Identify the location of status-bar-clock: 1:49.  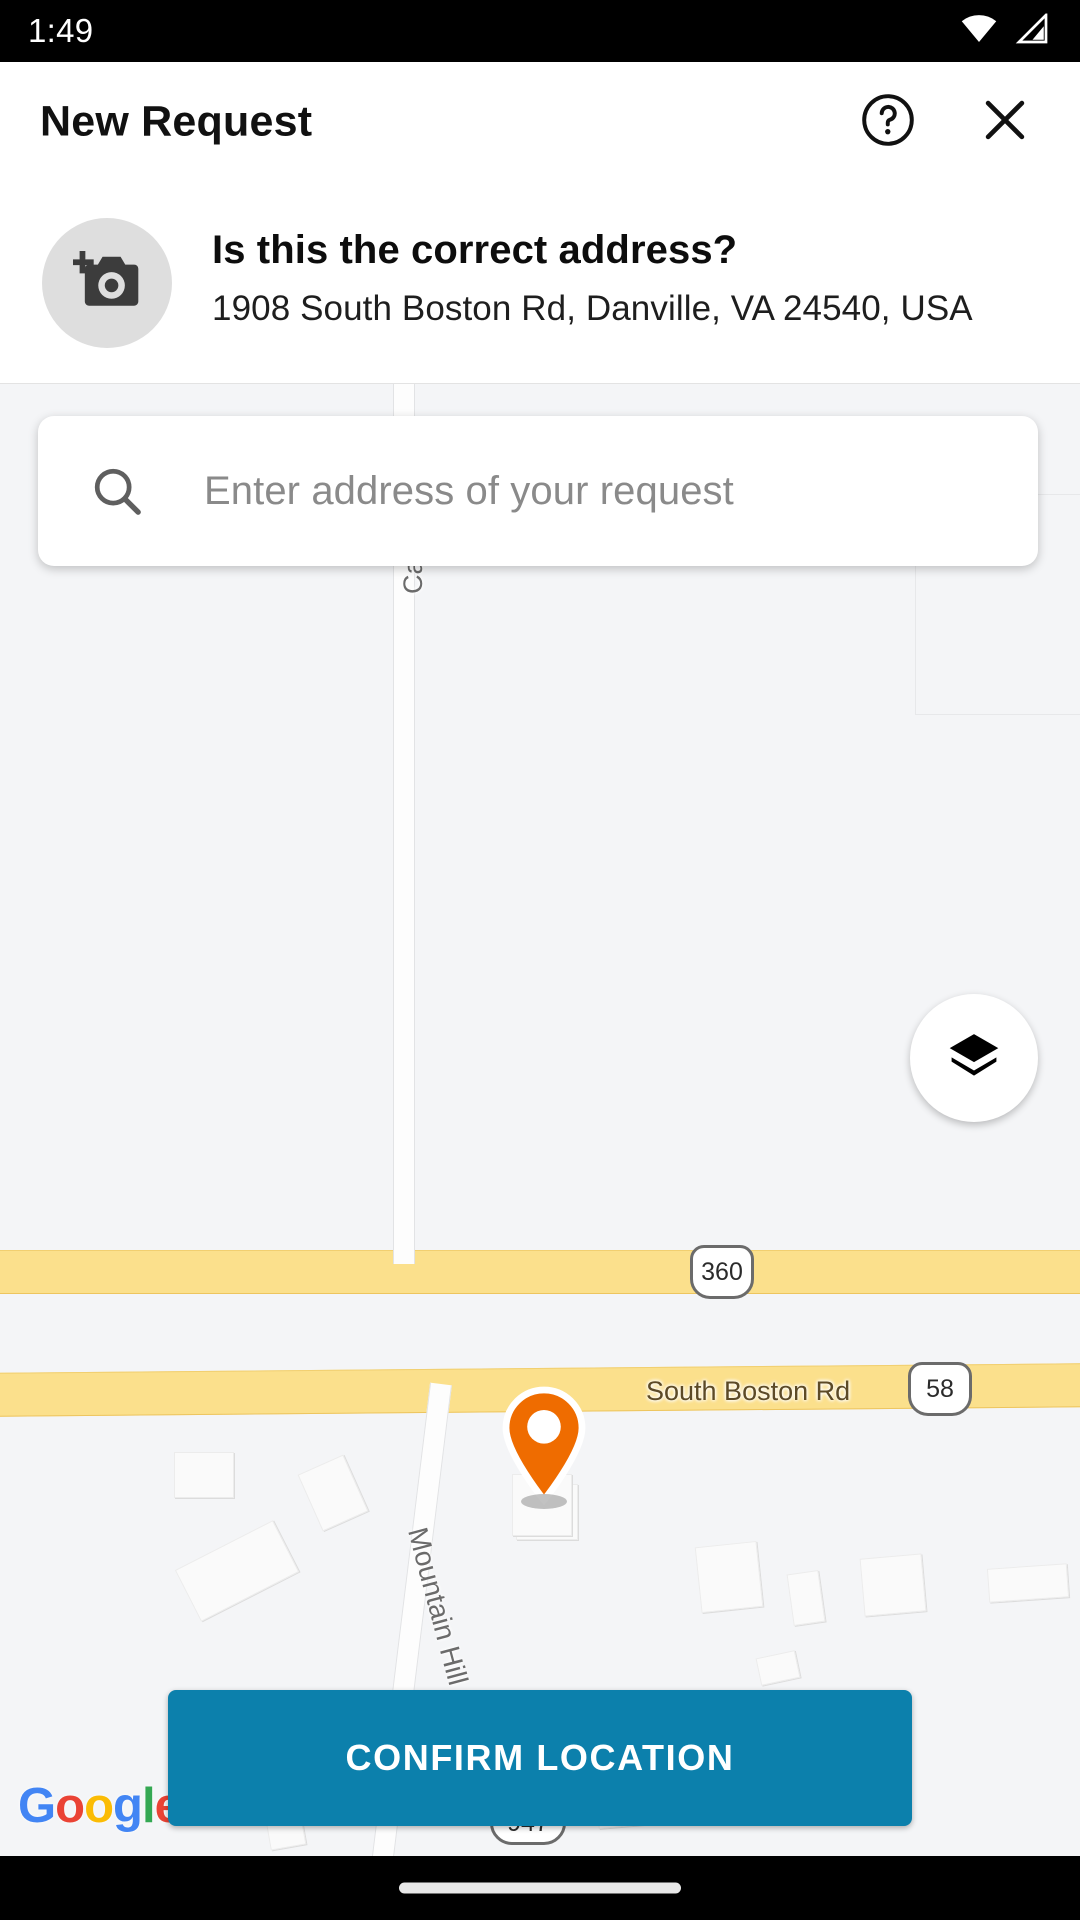
(61, 30).